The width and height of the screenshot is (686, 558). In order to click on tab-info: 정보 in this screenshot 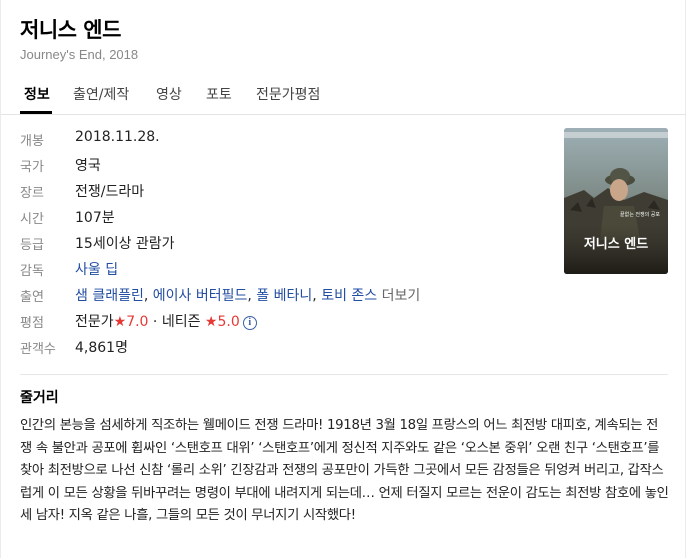, I will do `click(37, 94)`.